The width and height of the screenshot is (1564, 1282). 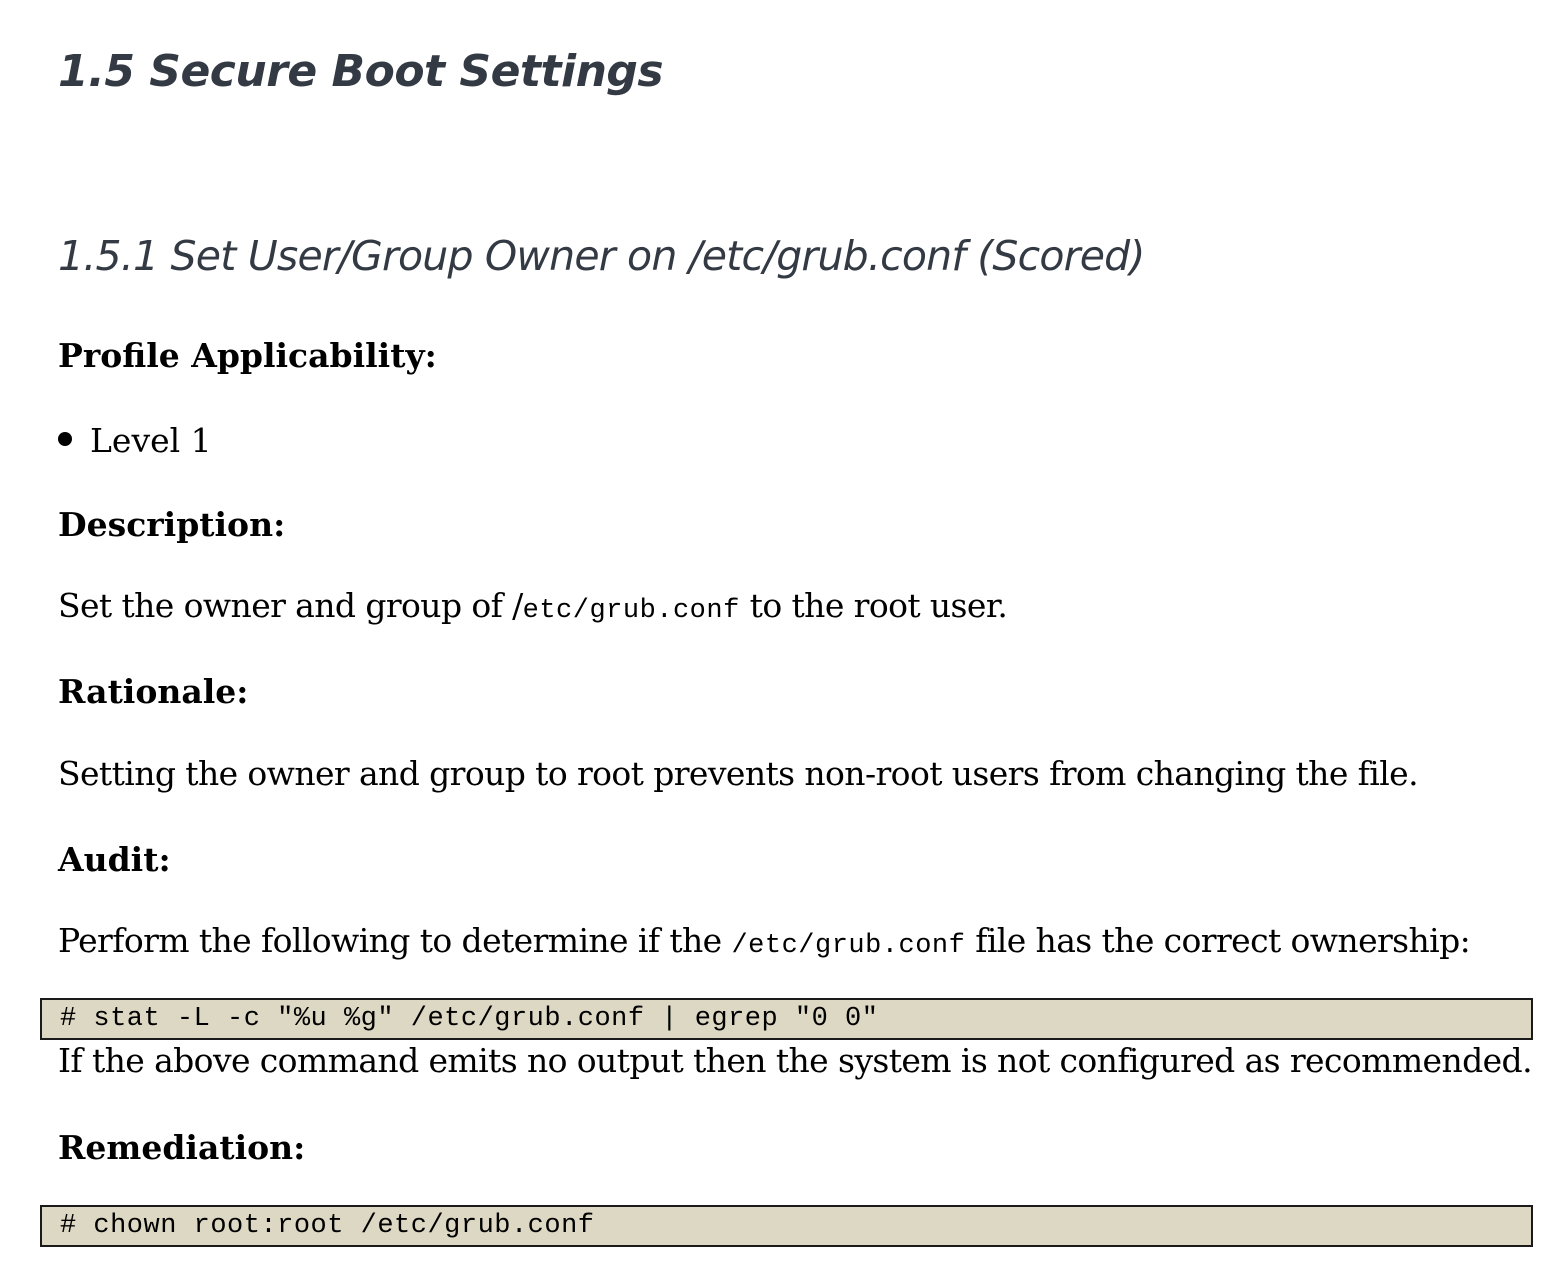 I want to click on description-label: Description:, so click(x=172, y=524).